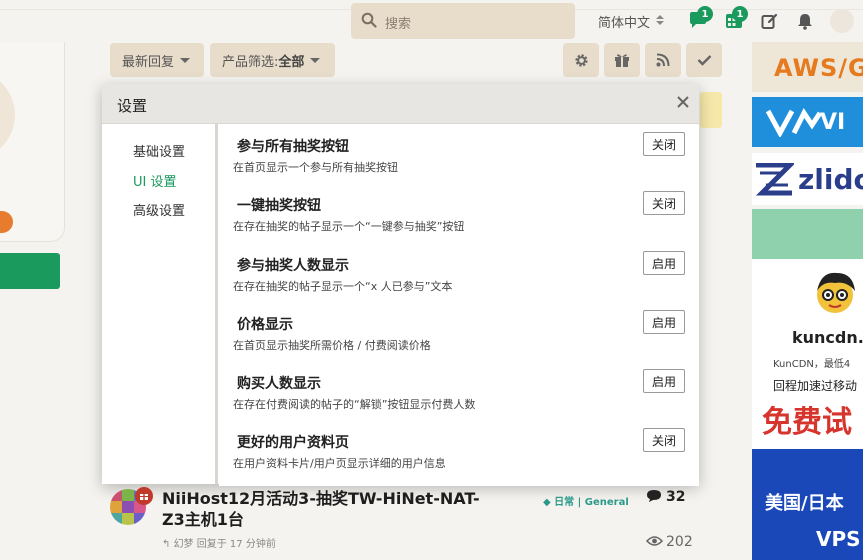  What do you see at coordinates (807, 354) in the screenshot?
I see `ad-kuncdn: kuncdn.c KunCDN，最低4 回程加速过移动 免费试` at bounding box center [807, 354].